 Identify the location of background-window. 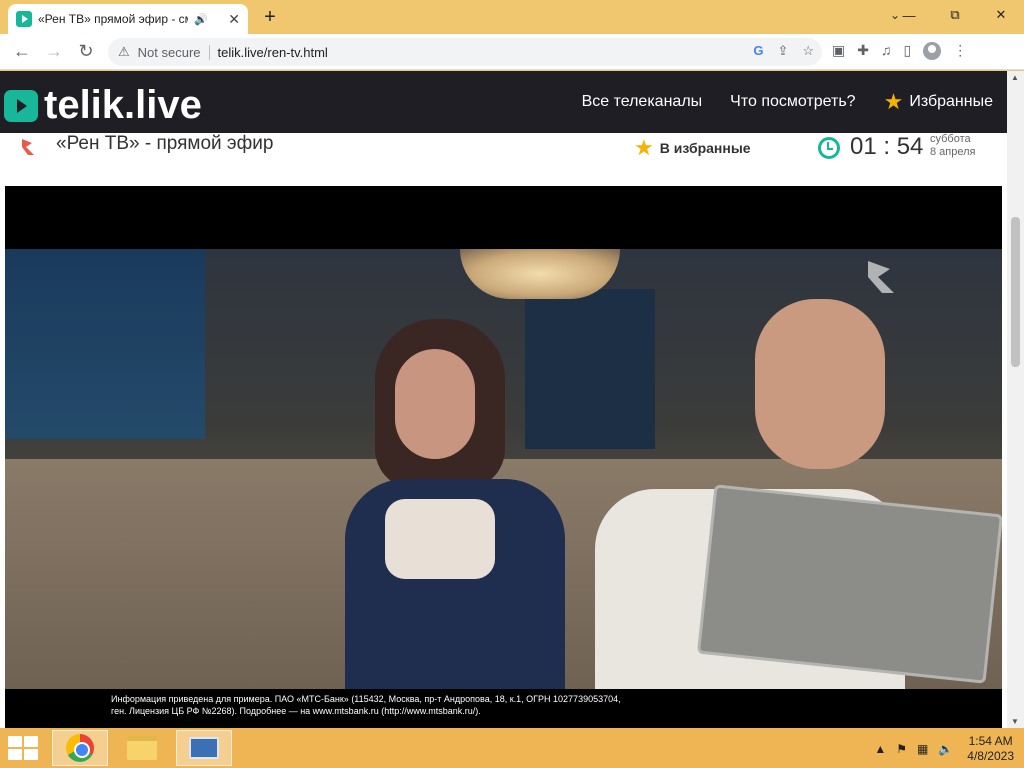
(105, 344).